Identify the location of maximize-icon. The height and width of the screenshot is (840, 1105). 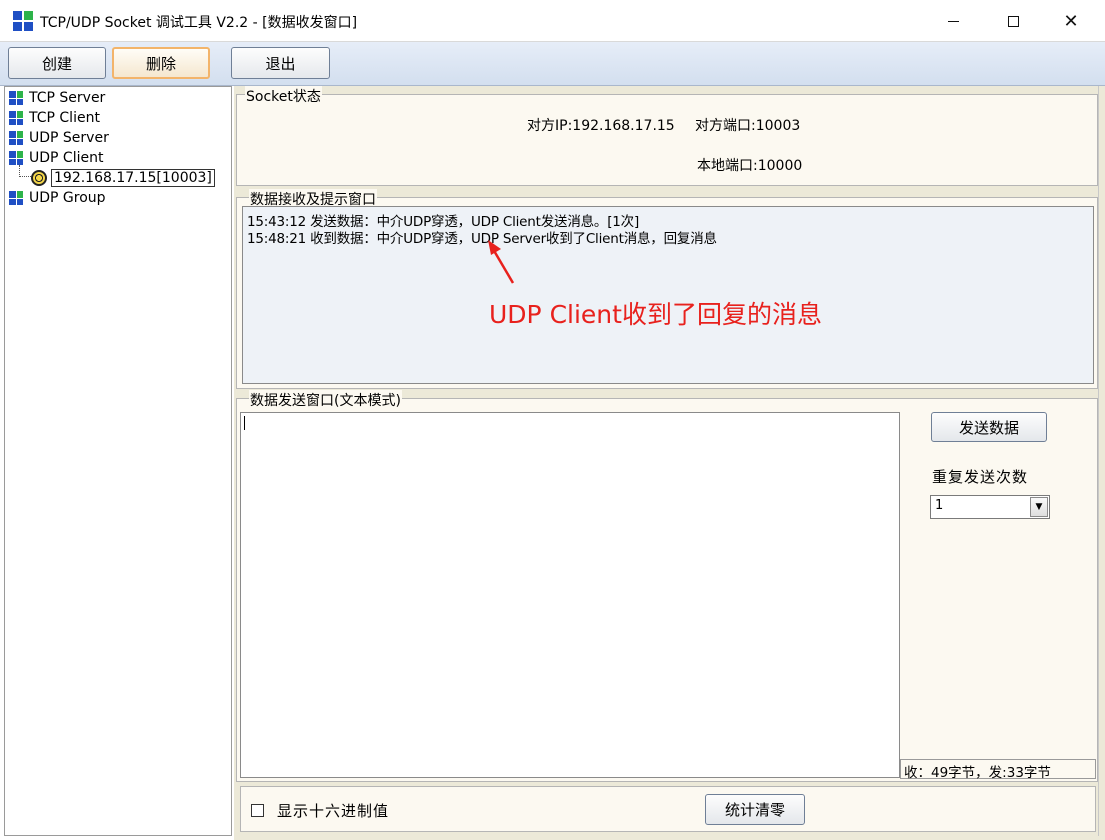
(1013, 21).